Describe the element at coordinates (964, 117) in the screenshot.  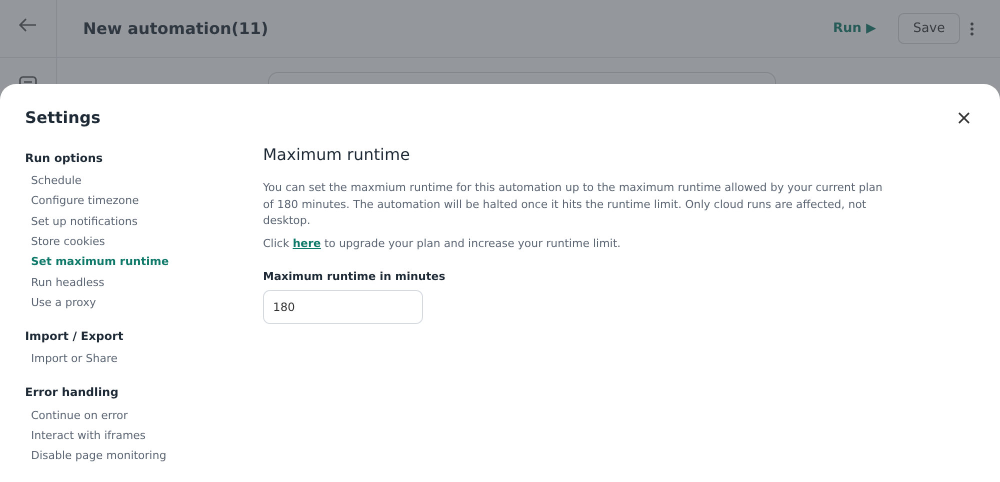
I see `close-icon` at that location.